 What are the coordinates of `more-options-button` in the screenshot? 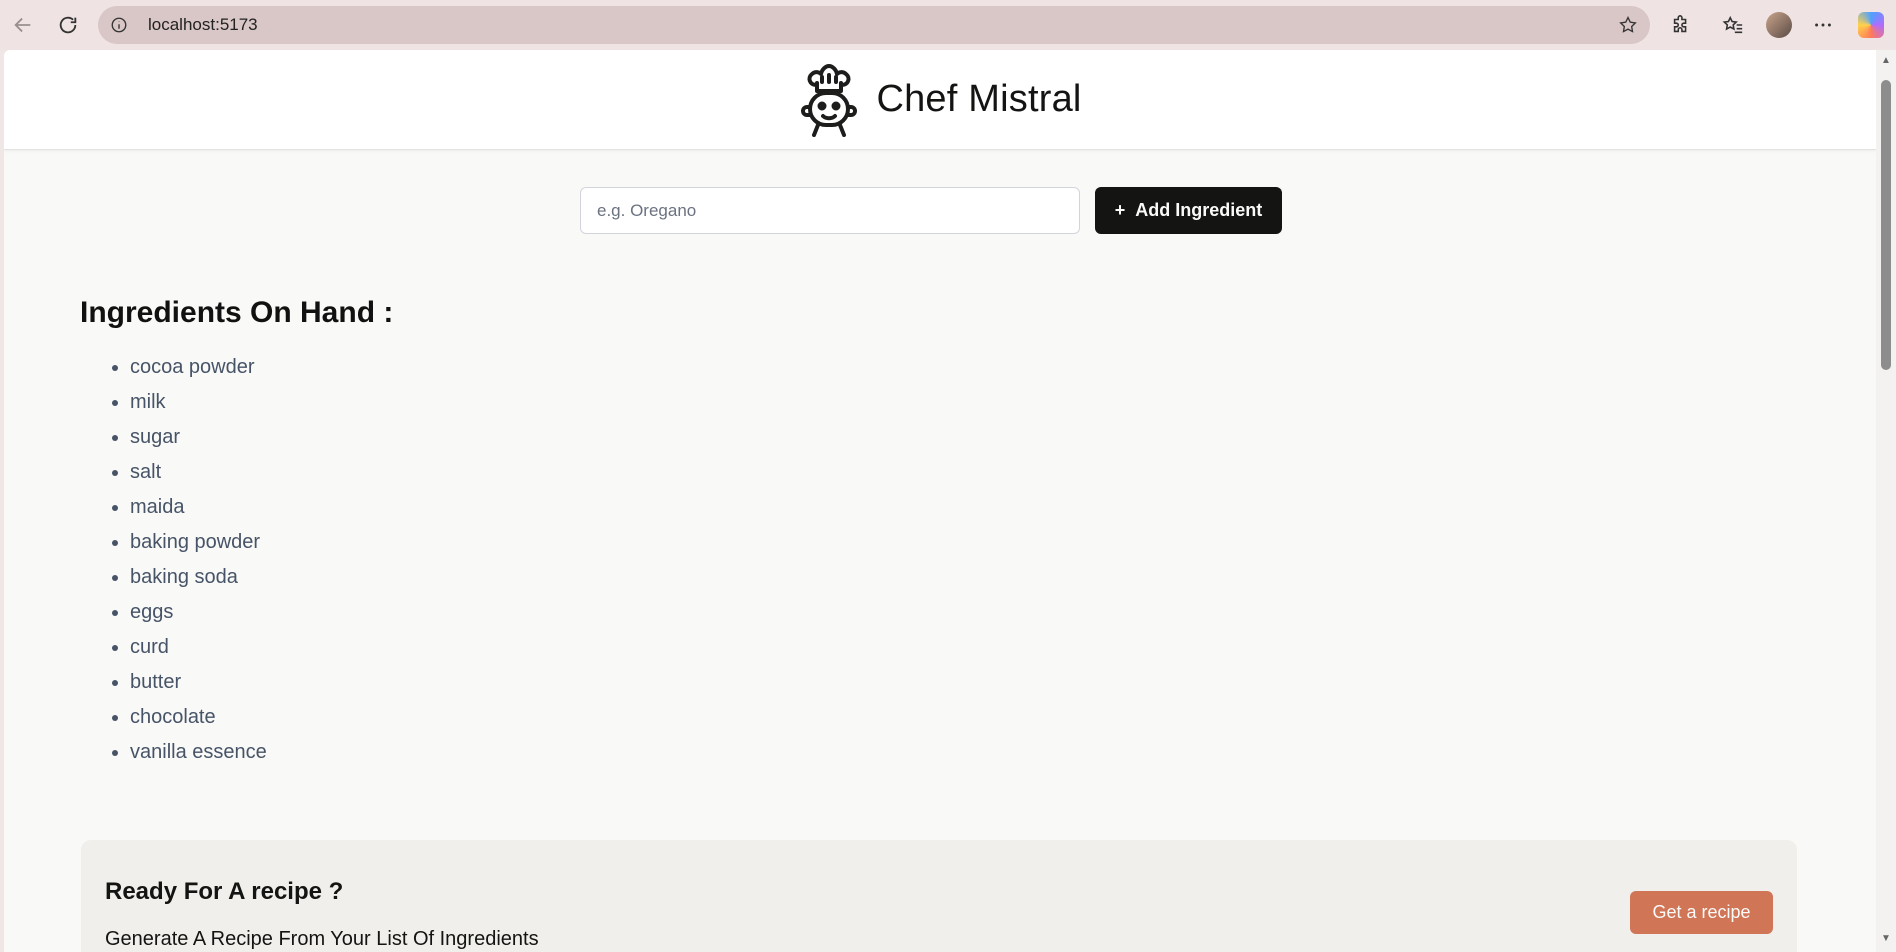 It's located at (1823, 25).